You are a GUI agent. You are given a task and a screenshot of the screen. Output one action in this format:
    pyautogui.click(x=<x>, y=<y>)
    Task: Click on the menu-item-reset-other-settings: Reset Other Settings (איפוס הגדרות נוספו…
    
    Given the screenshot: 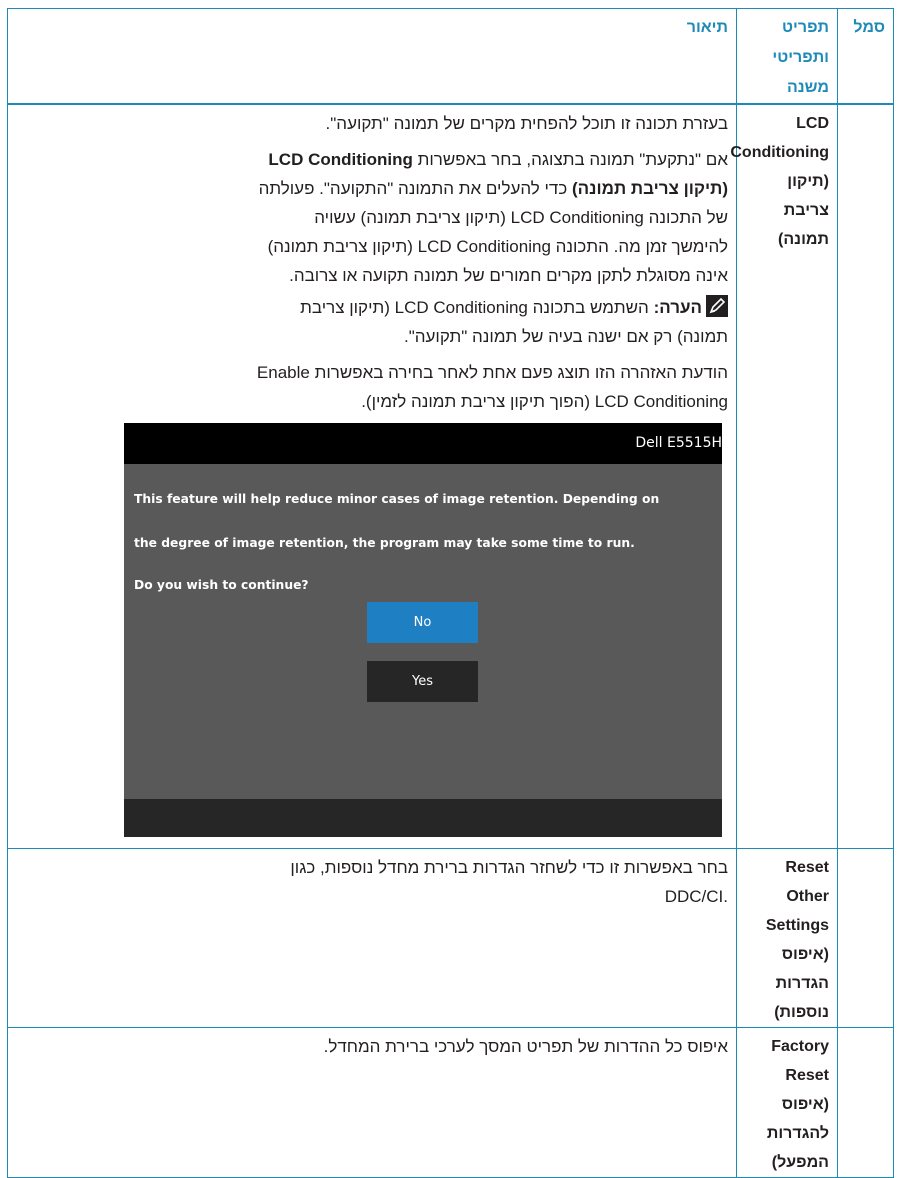 What is the action you would take?
    pyautogui.click(x=787, y=937)
    